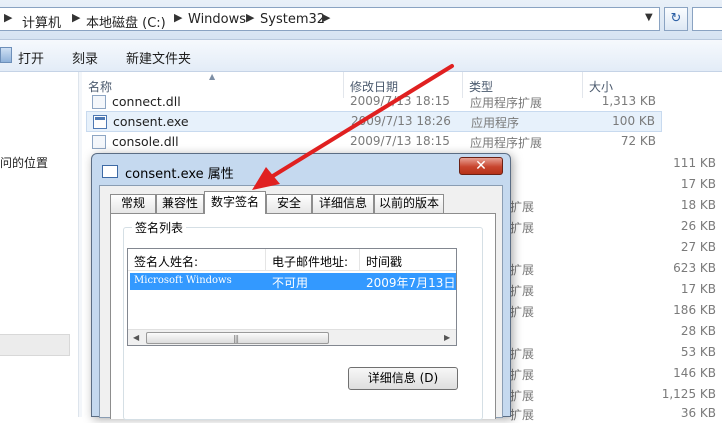 Image resolution: width=722 pixels, height=423 pixels. Describe the element at coordinates (649, 17) in the screenshot. I see `address-dropdown-icon: ▼` at that location.